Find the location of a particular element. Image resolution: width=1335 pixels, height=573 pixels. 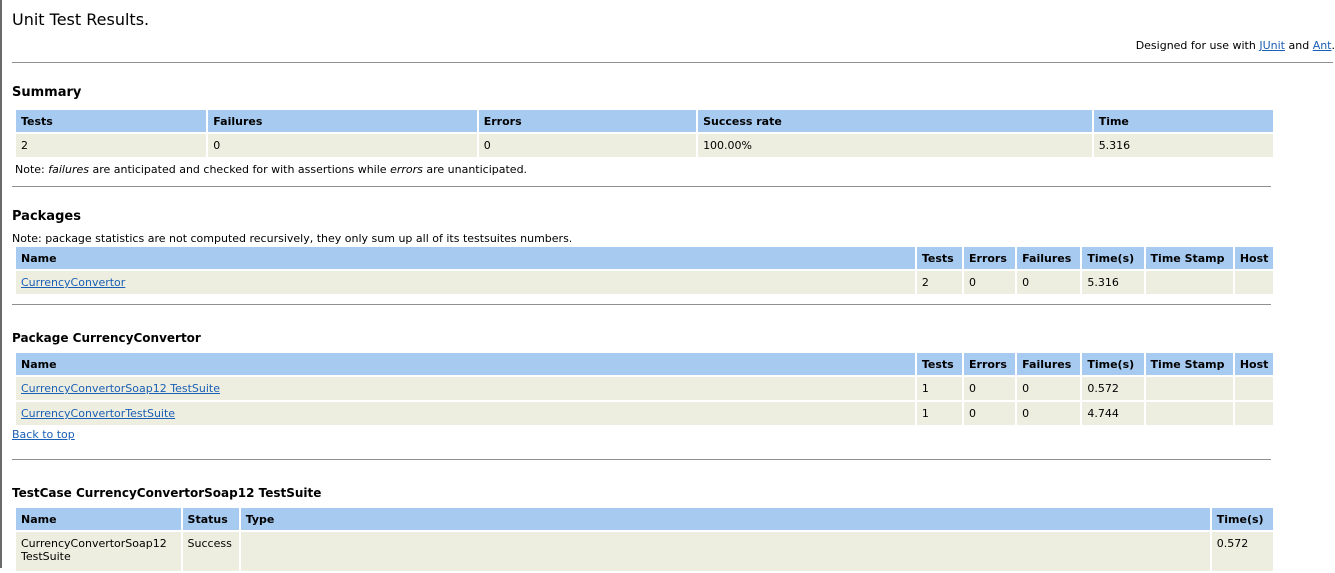

package-name-cell: CurrencyConvertor is located at coordinates (465, 282).